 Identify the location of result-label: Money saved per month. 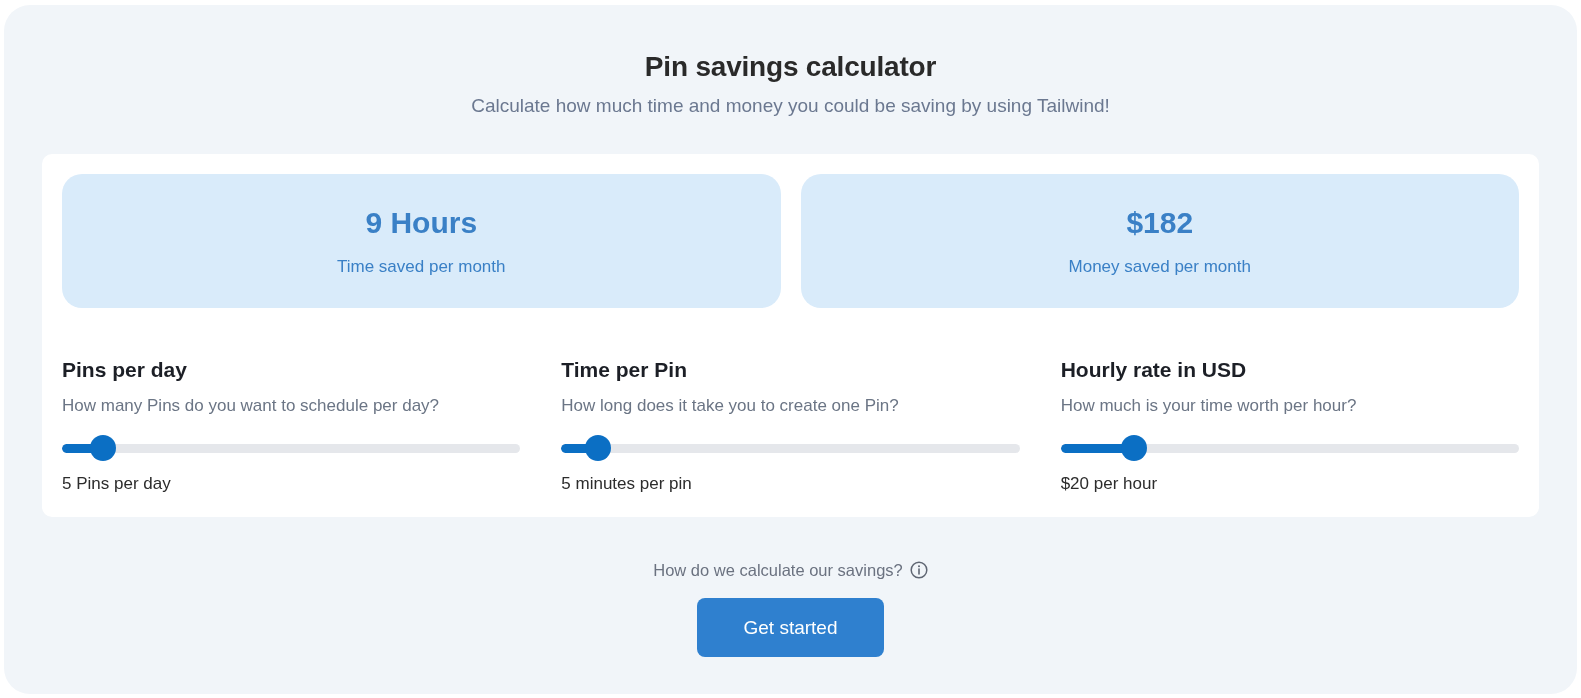
(1159, 267).